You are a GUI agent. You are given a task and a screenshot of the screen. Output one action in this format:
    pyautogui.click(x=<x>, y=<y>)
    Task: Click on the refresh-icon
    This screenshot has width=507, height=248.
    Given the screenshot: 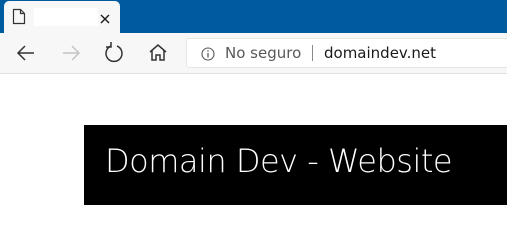 What is the action you would take?
    pyautogui.click(x=114, y=53)
    